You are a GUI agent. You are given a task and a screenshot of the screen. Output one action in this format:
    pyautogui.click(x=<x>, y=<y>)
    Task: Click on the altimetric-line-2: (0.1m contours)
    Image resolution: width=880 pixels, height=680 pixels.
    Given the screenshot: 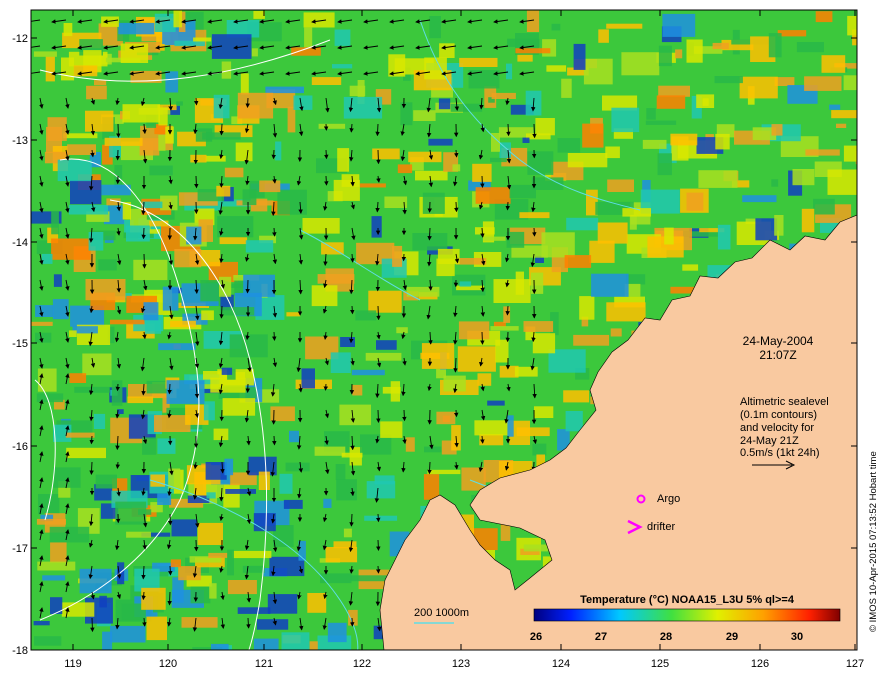 What is the action you would take?
    pyautogui.click(x=778, y=415)
    